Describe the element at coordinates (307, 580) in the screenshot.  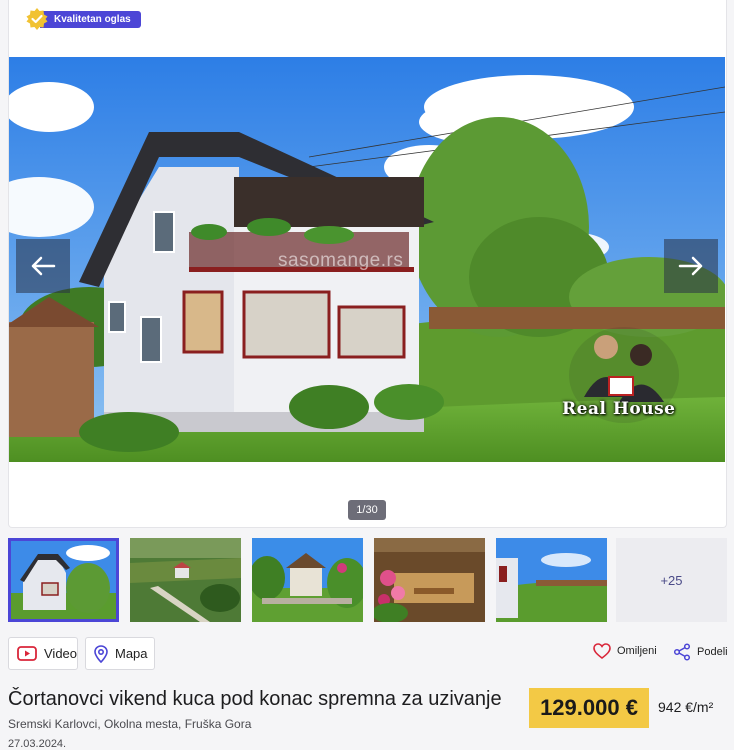
I see `thumb-garden-pergola` at that location.